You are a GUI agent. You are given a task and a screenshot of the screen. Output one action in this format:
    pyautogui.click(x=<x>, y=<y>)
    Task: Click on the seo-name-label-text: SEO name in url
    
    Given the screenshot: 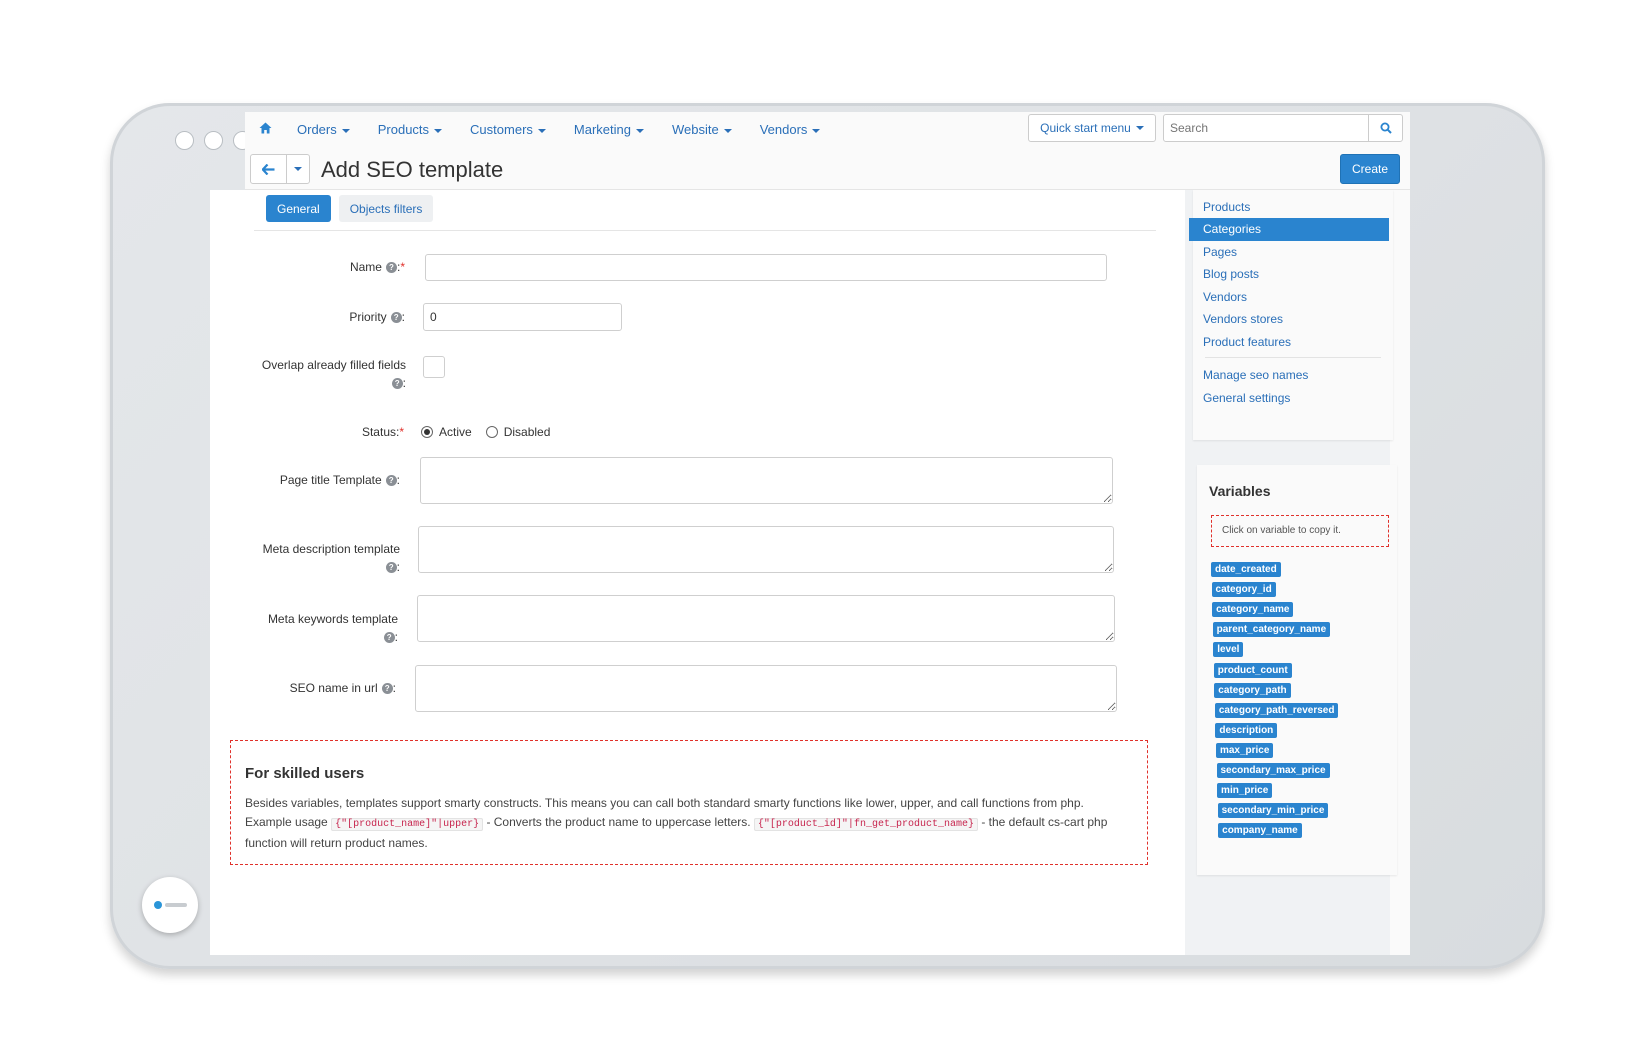 What is the action you would take?
    pyautogui.click(x=333, y=688)
    